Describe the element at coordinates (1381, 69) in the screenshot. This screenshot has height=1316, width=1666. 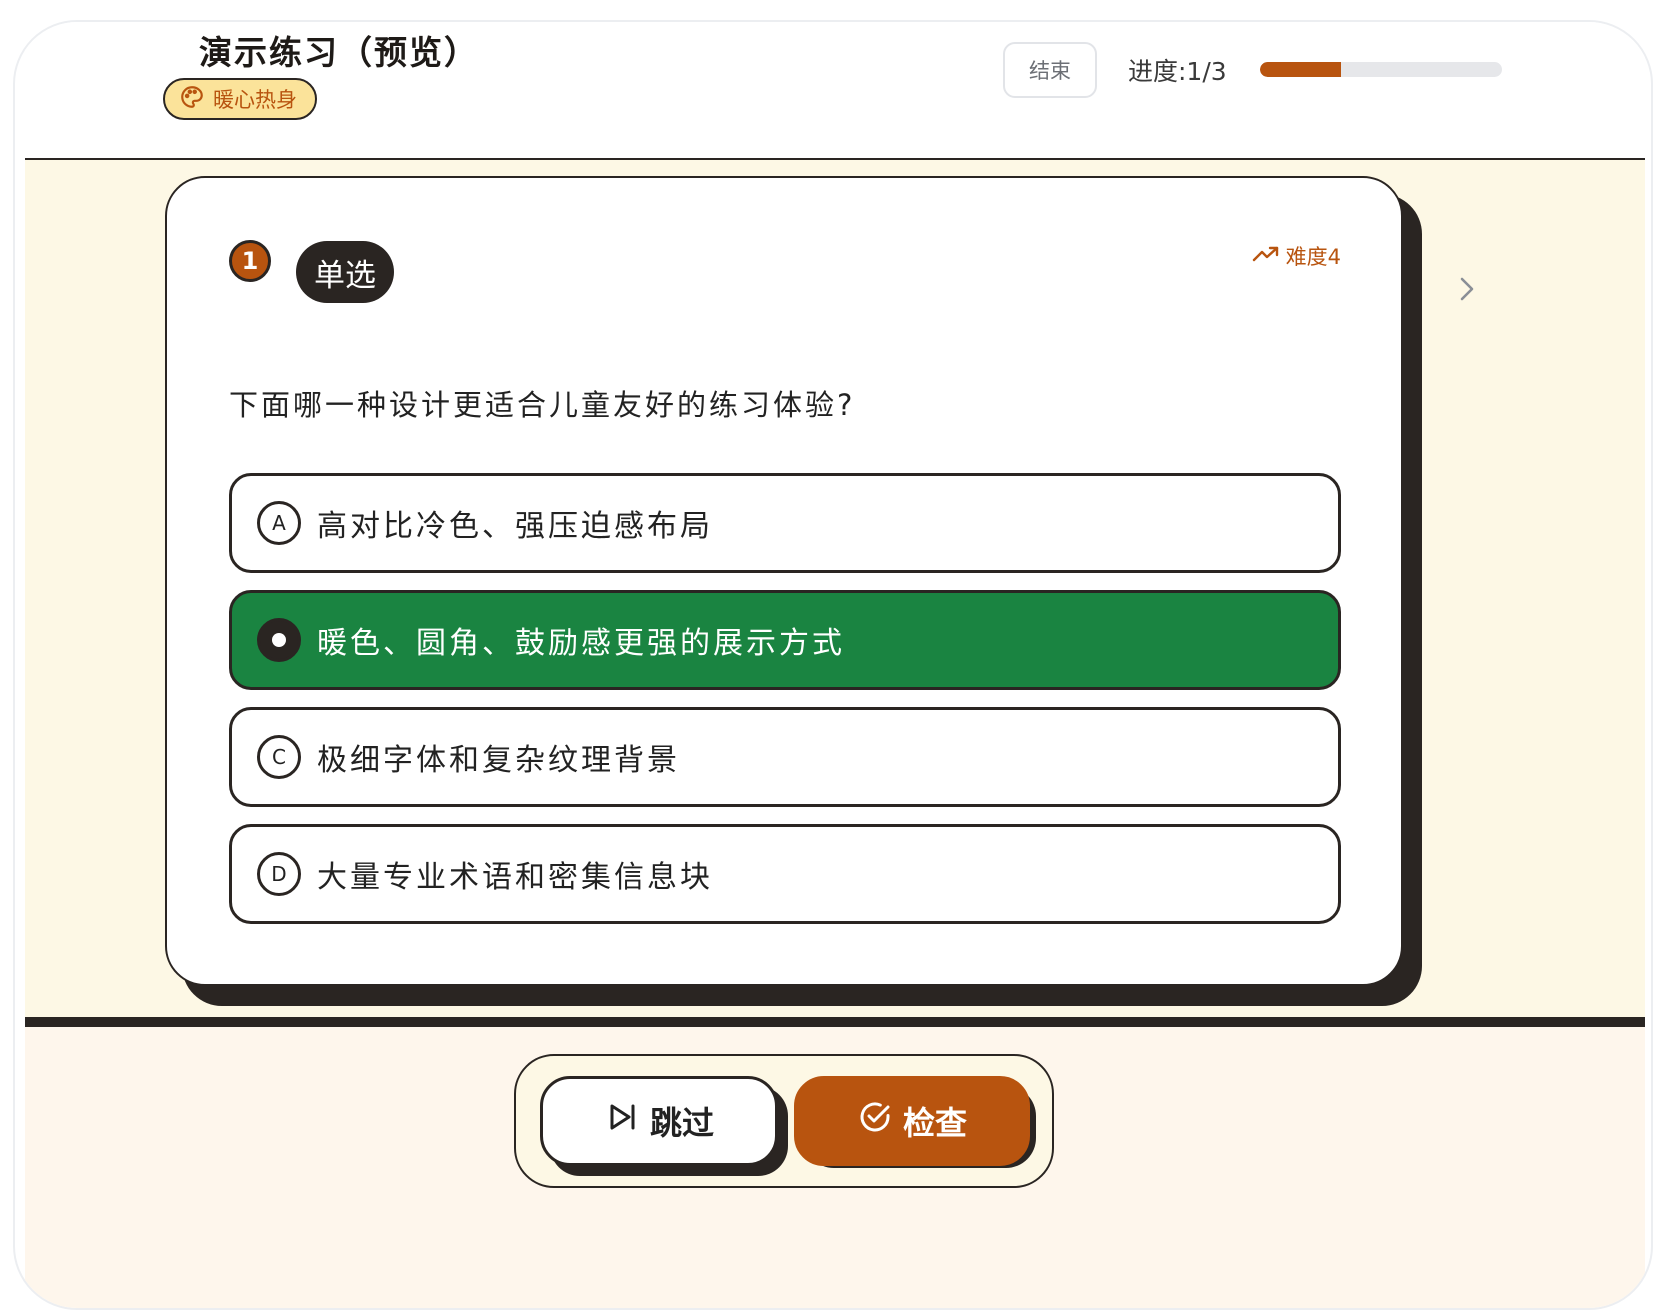
I see `progress-bar` at that location.